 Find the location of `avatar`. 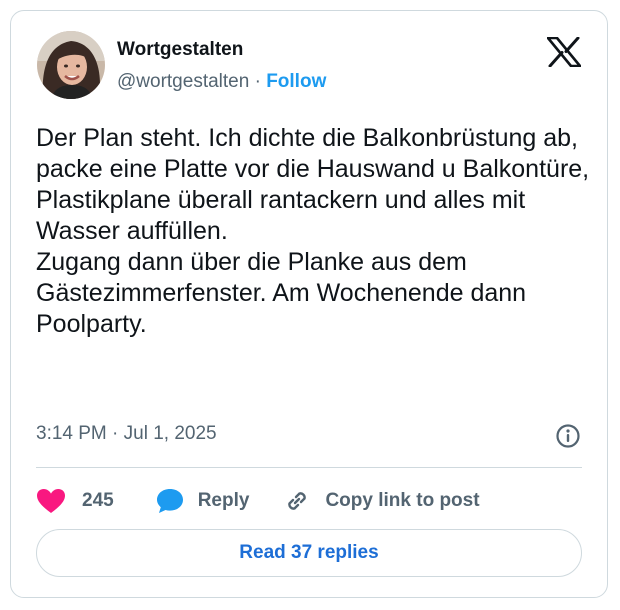

avatar is located at coordinates (71, 65).